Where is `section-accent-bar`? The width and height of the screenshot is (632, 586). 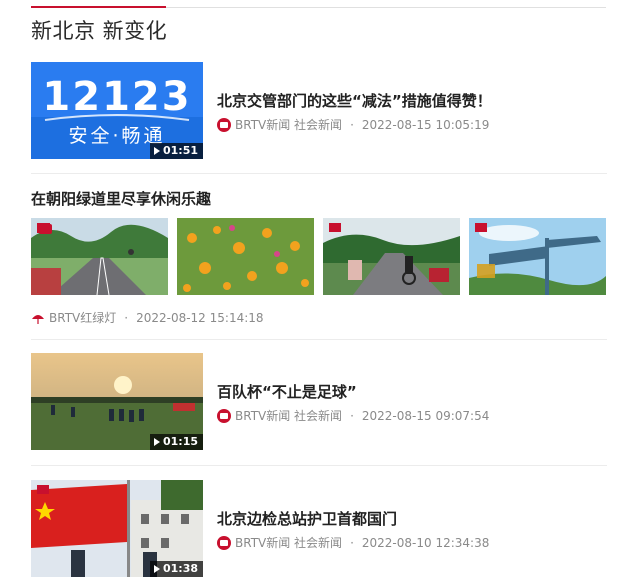 section-accent-bar is located at coordinates (98, 7).